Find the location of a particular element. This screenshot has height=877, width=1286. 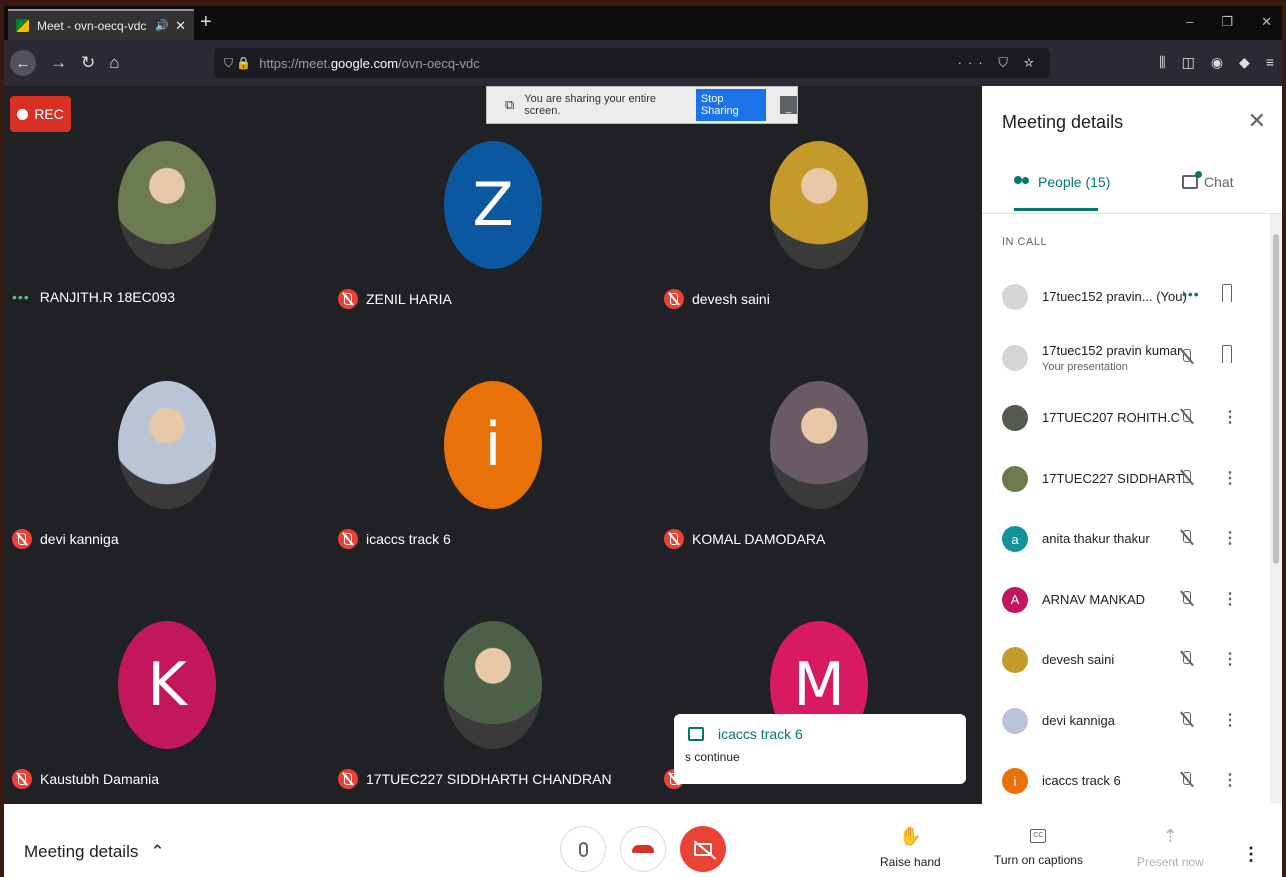

participant-avatar: K is located at coordinates (167, 685).